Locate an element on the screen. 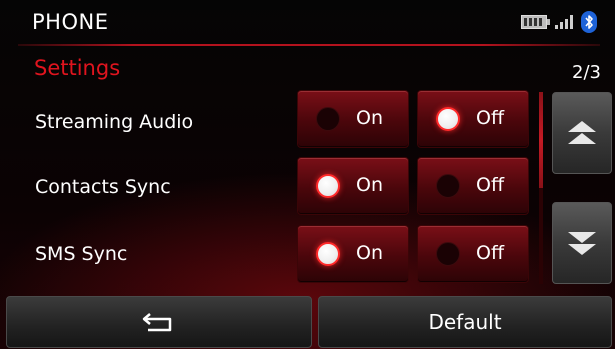 The height and width of the screenshot is (349, 615). back-arrow-icon is located at coordinates (157, 322).